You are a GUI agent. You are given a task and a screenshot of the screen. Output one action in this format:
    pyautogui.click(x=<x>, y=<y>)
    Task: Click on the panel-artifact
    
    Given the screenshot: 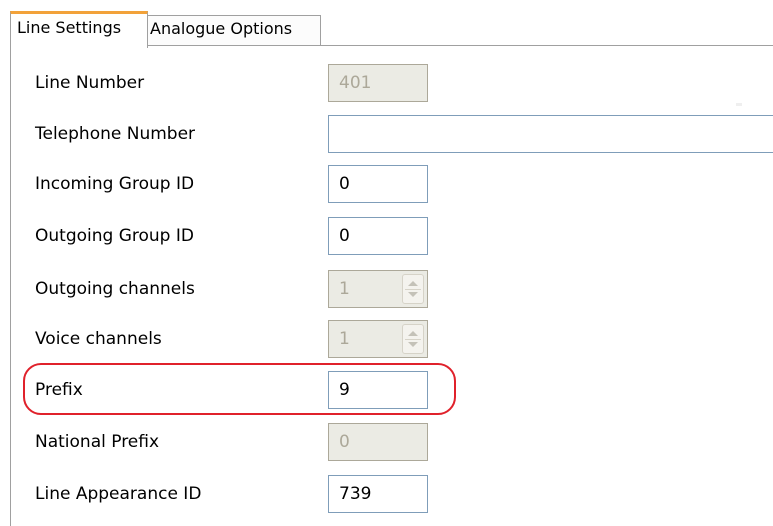 What is the action you would take?
    pyautogui.click(x=739, y=104)
    